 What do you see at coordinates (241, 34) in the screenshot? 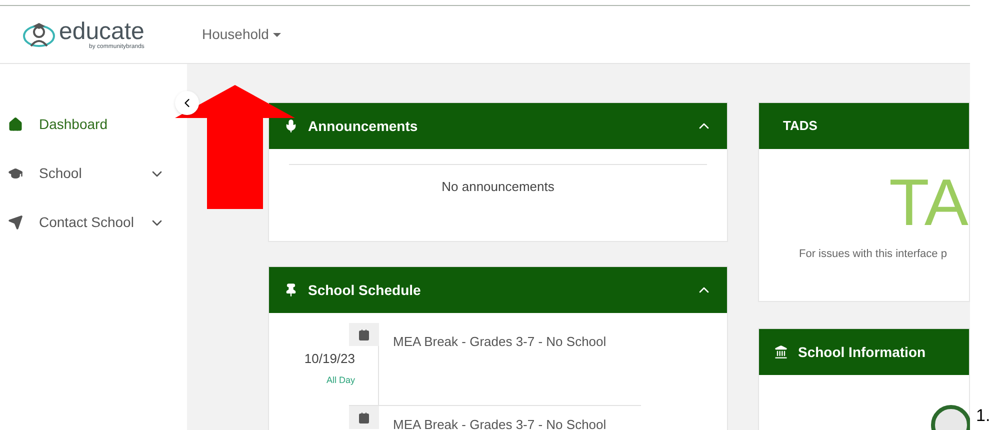
I see `household-dropdown: Household` at bounding box center [241, 34].